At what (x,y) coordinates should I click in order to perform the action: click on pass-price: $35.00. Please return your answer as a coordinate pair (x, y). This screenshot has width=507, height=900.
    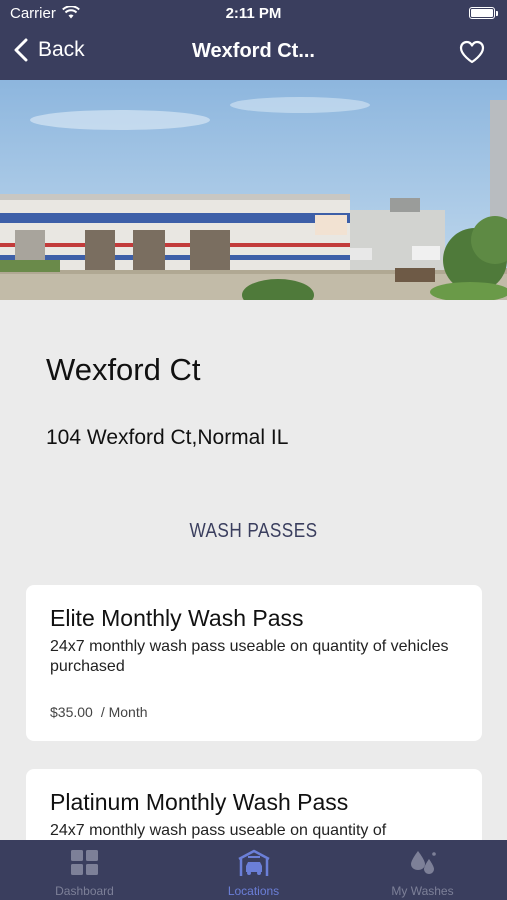
    Looking at the image, I should click on (71, 712).